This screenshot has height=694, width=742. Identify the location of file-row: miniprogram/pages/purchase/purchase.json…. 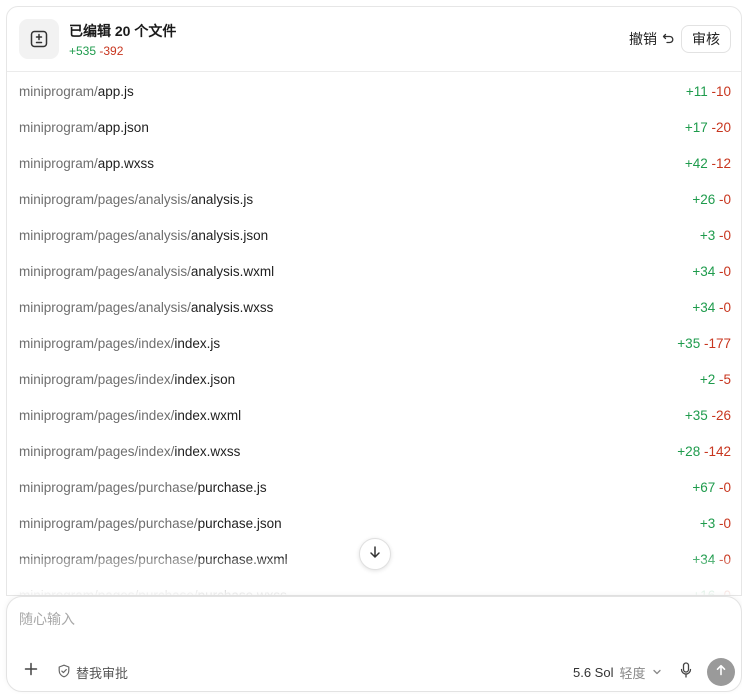
(374, 523).